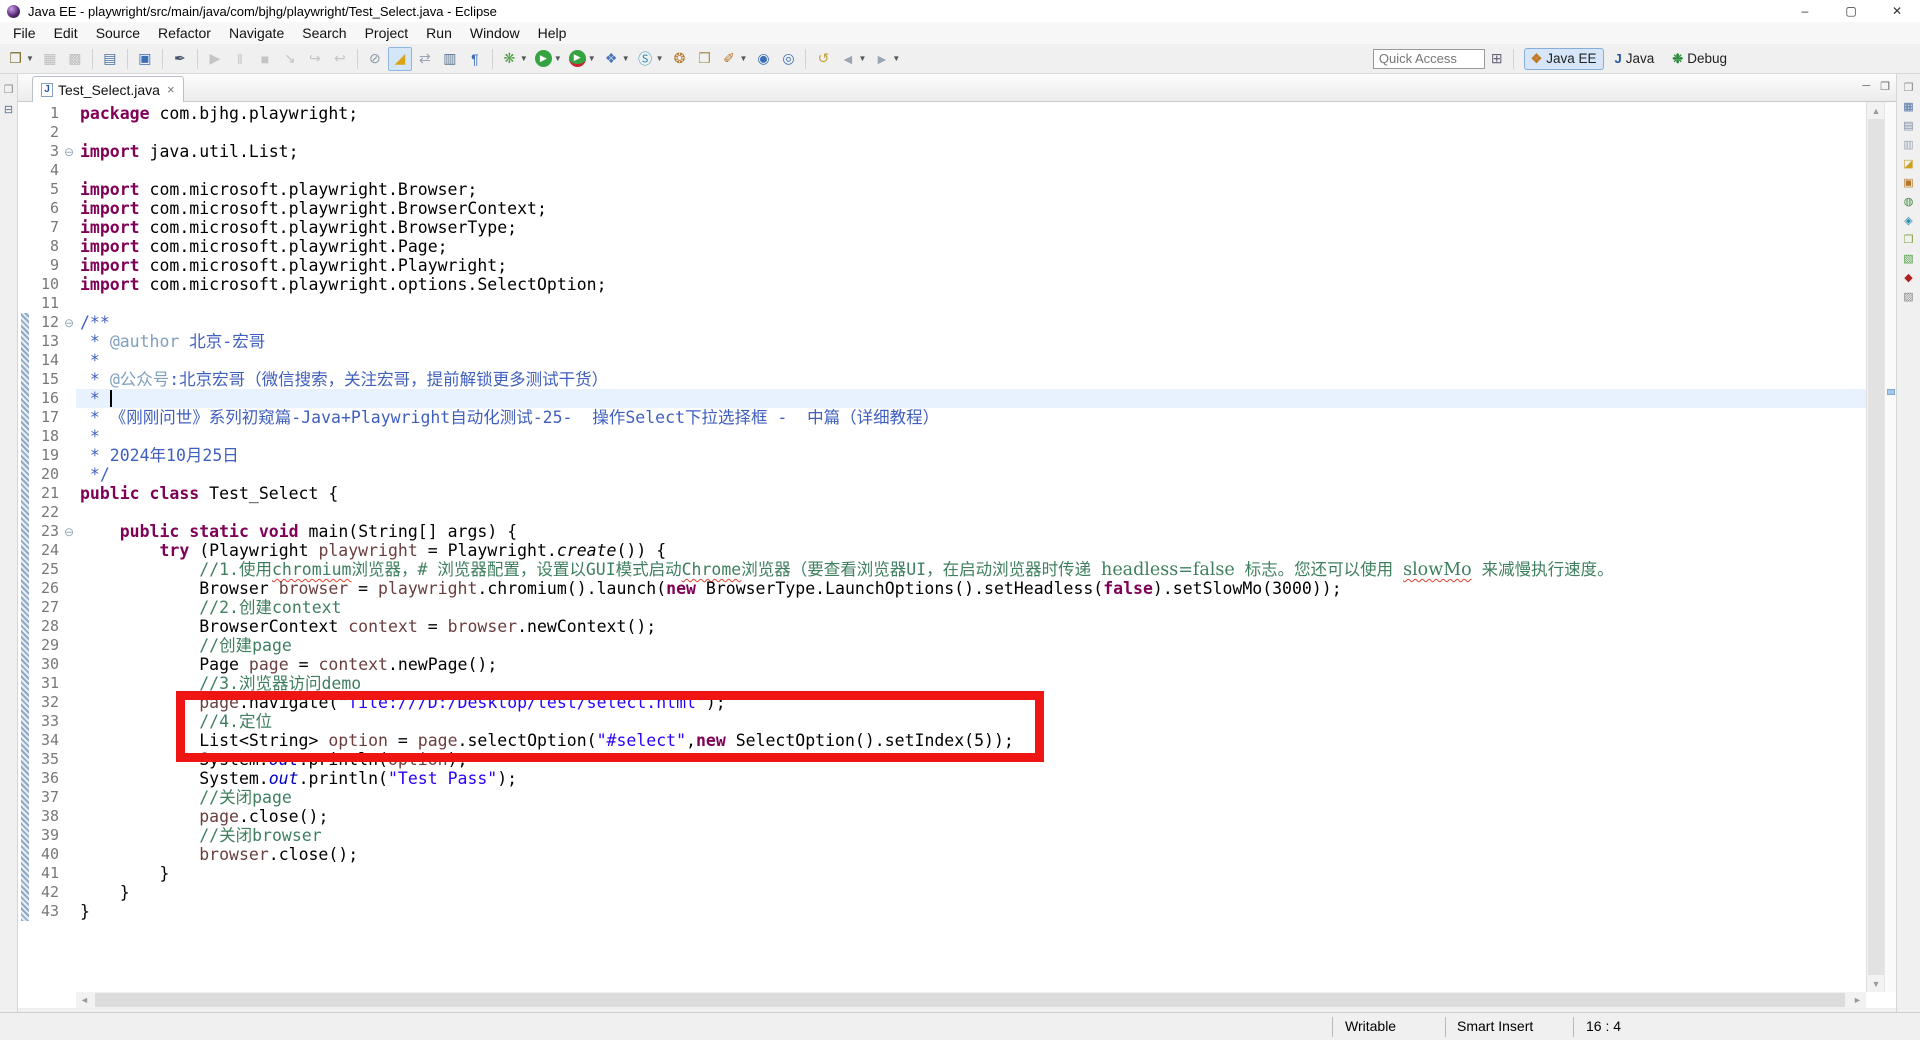 The image size is (1920, 1040). I want to click on vertical-scrollbar: ▲ ▼, so click(1875, 547).